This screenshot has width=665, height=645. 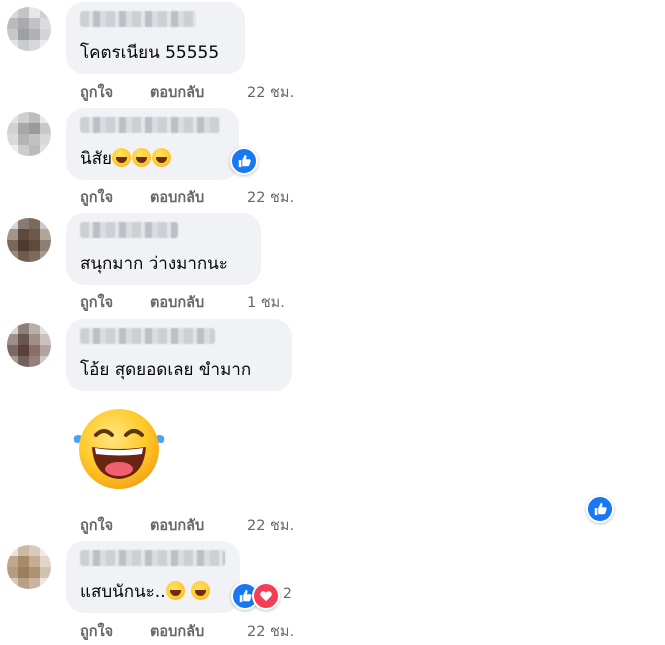 What do you see at coordinates (152, 144) in the screenshot?
I see `comment-bubble: นิสัย` at bounding box center [152, 144].